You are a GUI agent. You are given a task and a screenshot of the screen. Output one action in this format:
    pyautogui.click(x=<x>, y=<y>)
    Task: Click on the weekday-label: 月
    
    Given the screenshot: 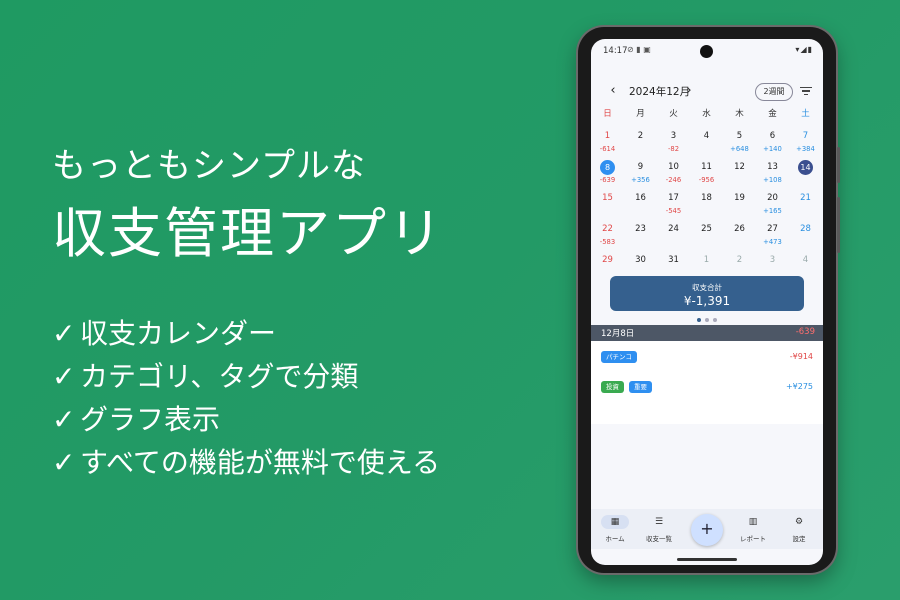 What is the action you would take?
    pyautogui.click(x=640, y=114)
    